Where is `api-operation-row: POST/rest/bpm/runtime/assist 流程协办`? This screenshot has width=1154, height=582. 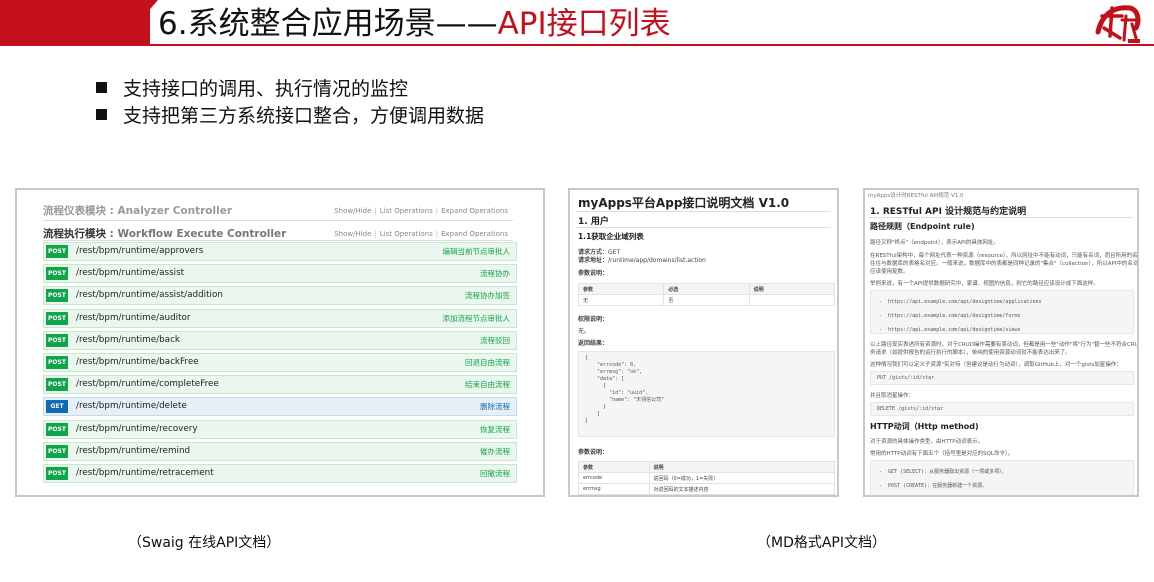
api-operation-row: POST/rest/bpm/runtime/assist 流程协办 is located at coordinates (280, 274).